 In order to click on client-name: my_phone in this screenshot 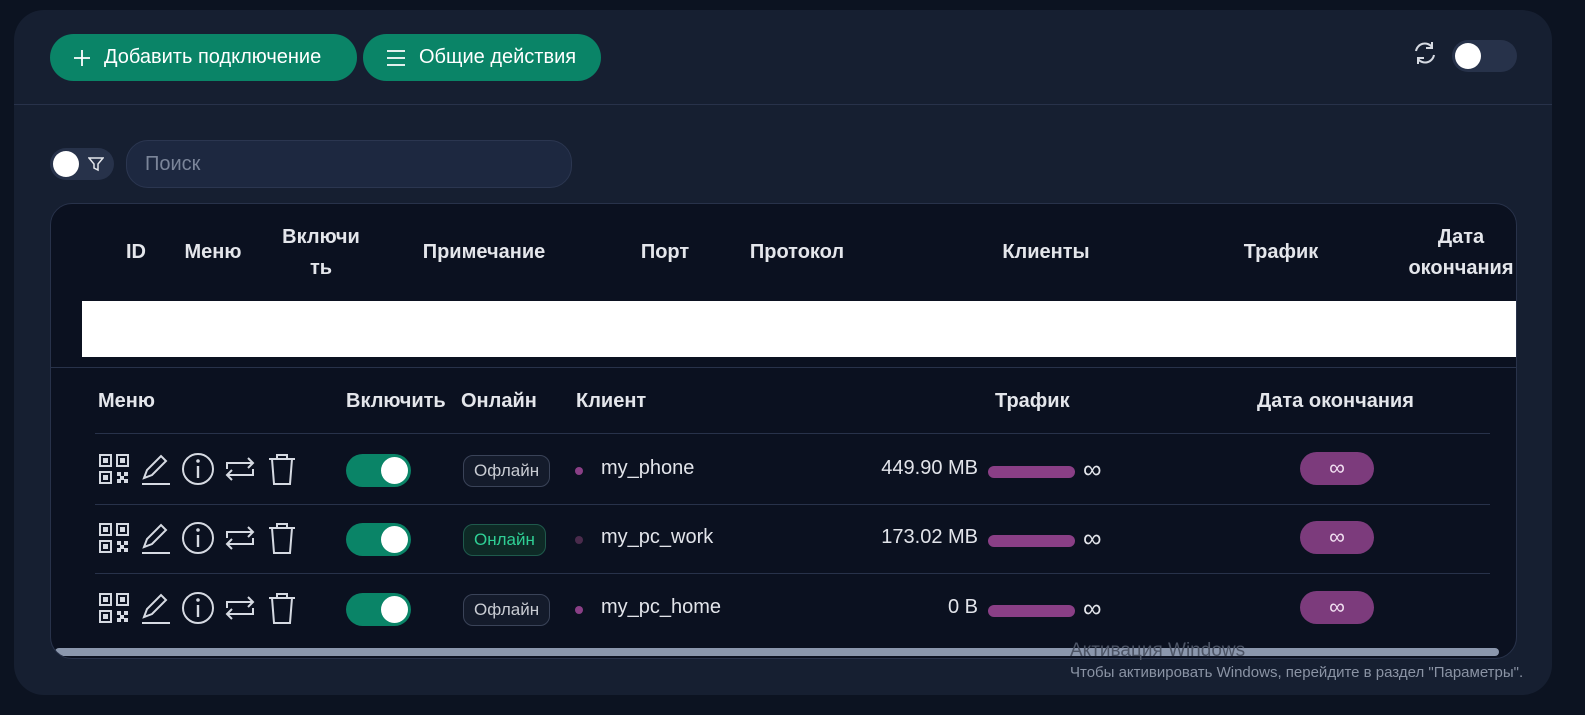, I will do `click(648, 468)`.